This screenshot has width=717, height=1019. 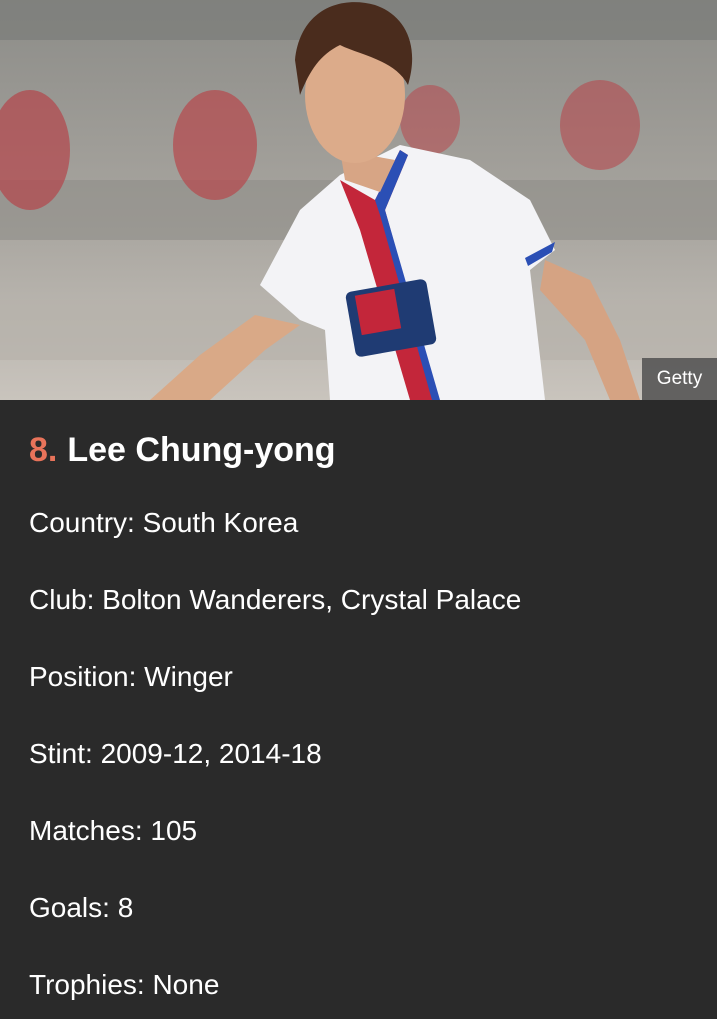 What do you see at coordinates (175, 753) in the screenshot?
I see `fact-stint: Stint: 2009-12, 2014-18` at bounding box center [175, 753].